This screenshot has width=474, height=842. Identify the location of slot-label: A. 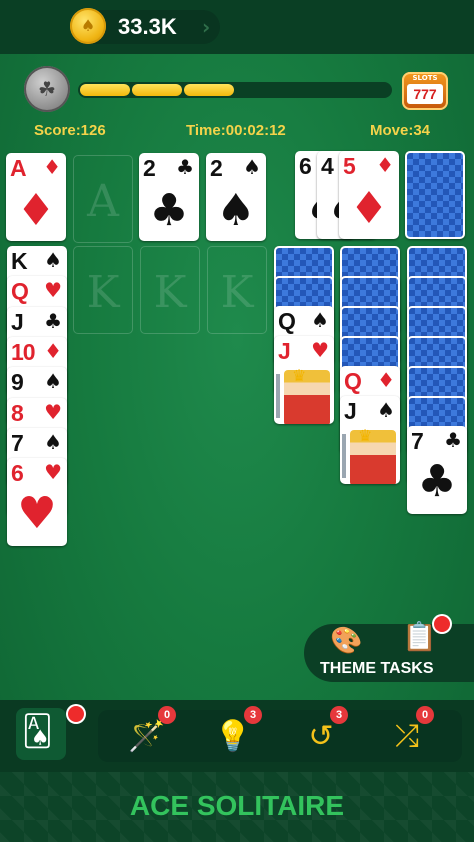
(103, 201).